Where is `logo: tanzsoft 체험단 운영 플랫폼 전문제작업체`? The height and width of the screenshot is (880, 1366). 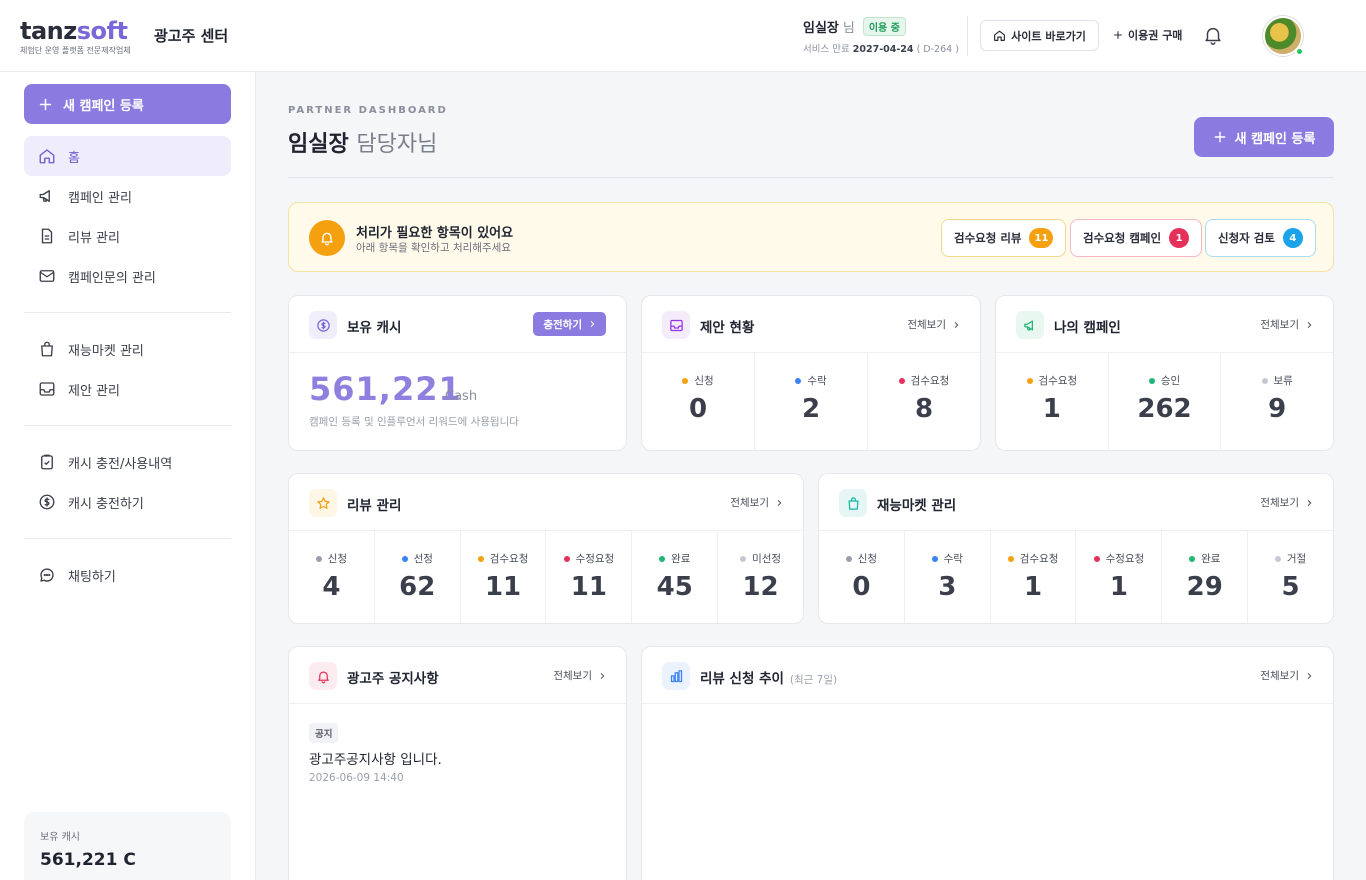 logo: tanzsoft 체험단 운영 플랫폼 전문제작업체 is located at coordinates (75, 37).